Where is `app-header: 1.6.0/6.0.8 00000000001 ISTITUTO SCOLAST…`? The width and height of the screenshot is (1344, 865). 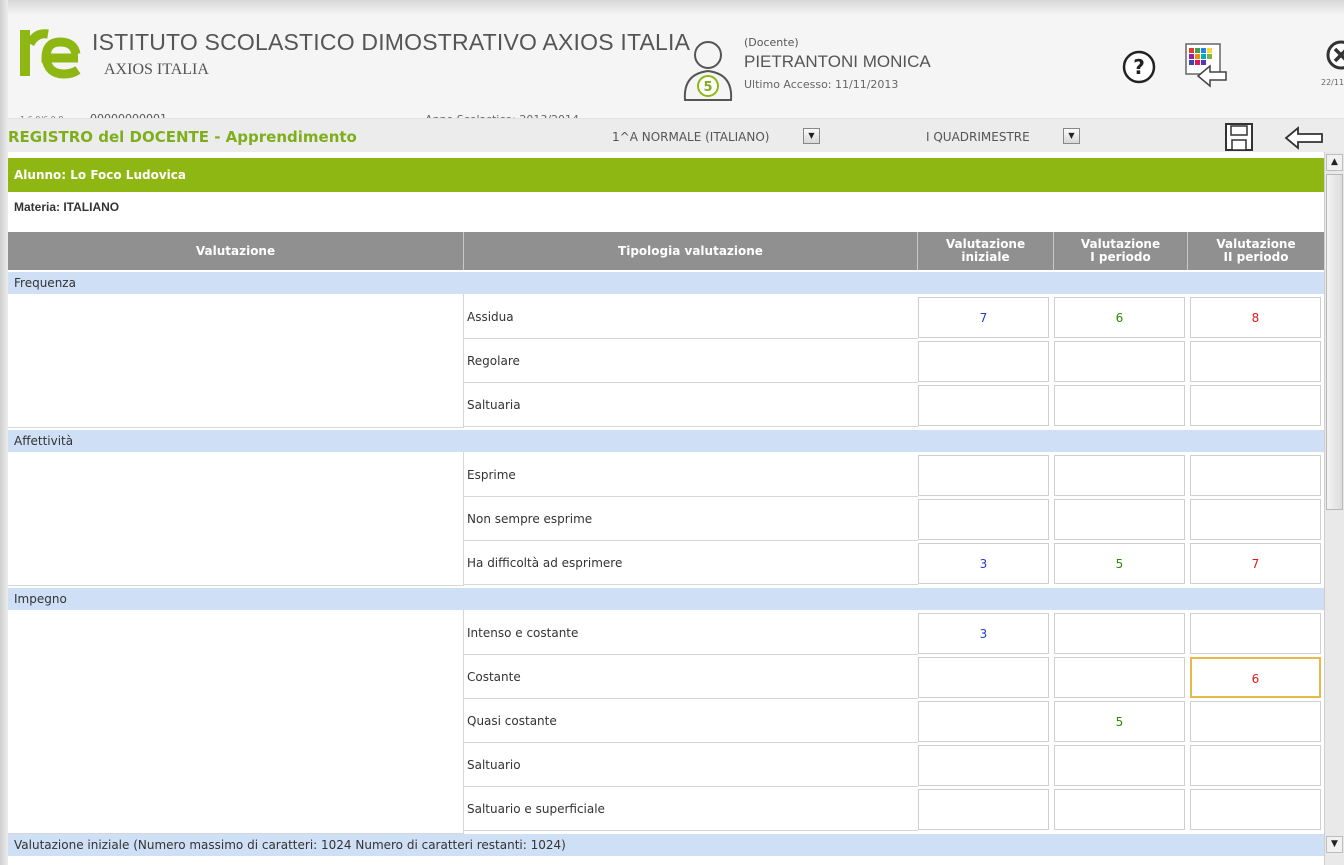 app-header: 1.6.0/6.0.8 00000000001 ISTITUTO SCOLAST… is located at coordinates (676, 73).